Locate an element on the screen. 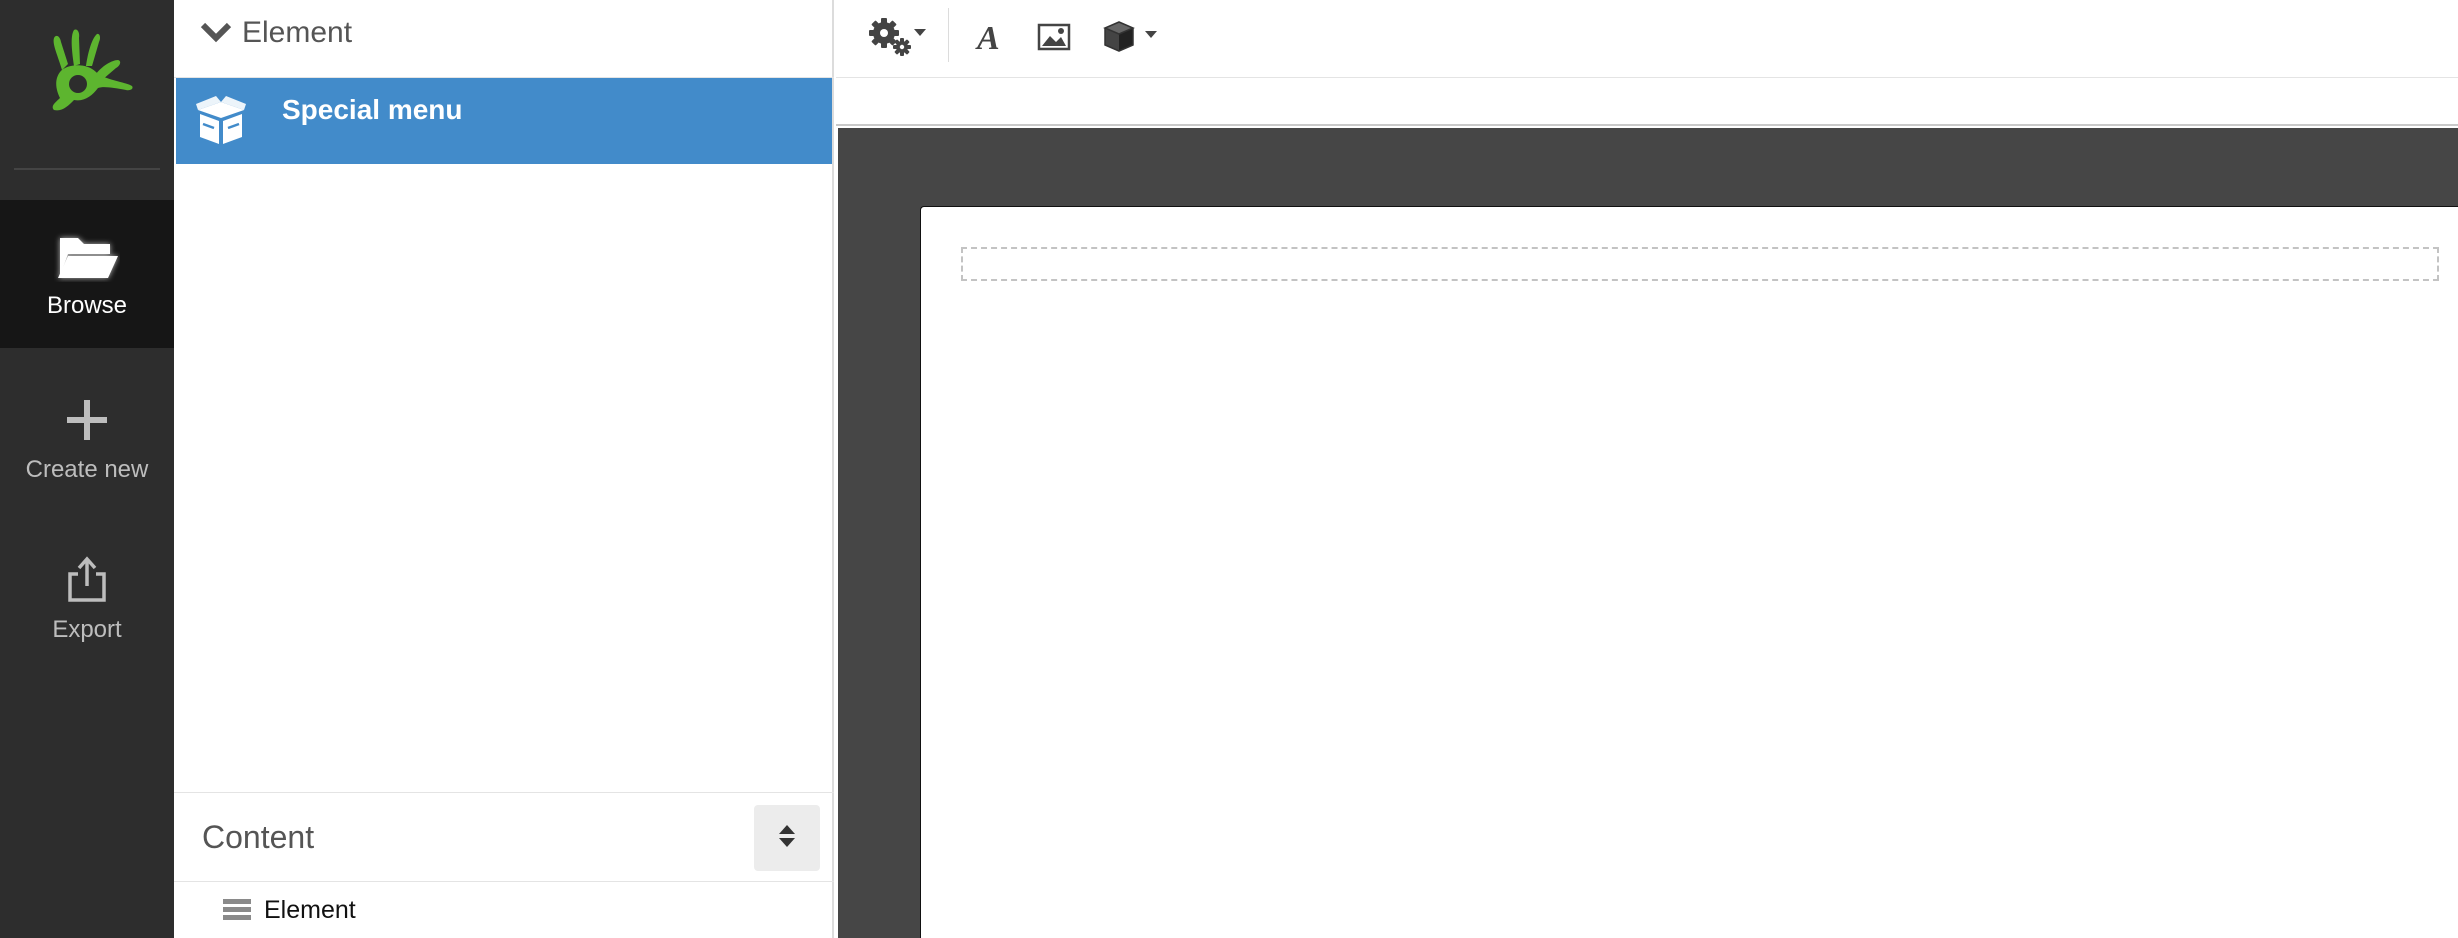 Image resolution: width=2458 pixels, height=938 pixels. sort-icon is located at coordinates (787, 838).